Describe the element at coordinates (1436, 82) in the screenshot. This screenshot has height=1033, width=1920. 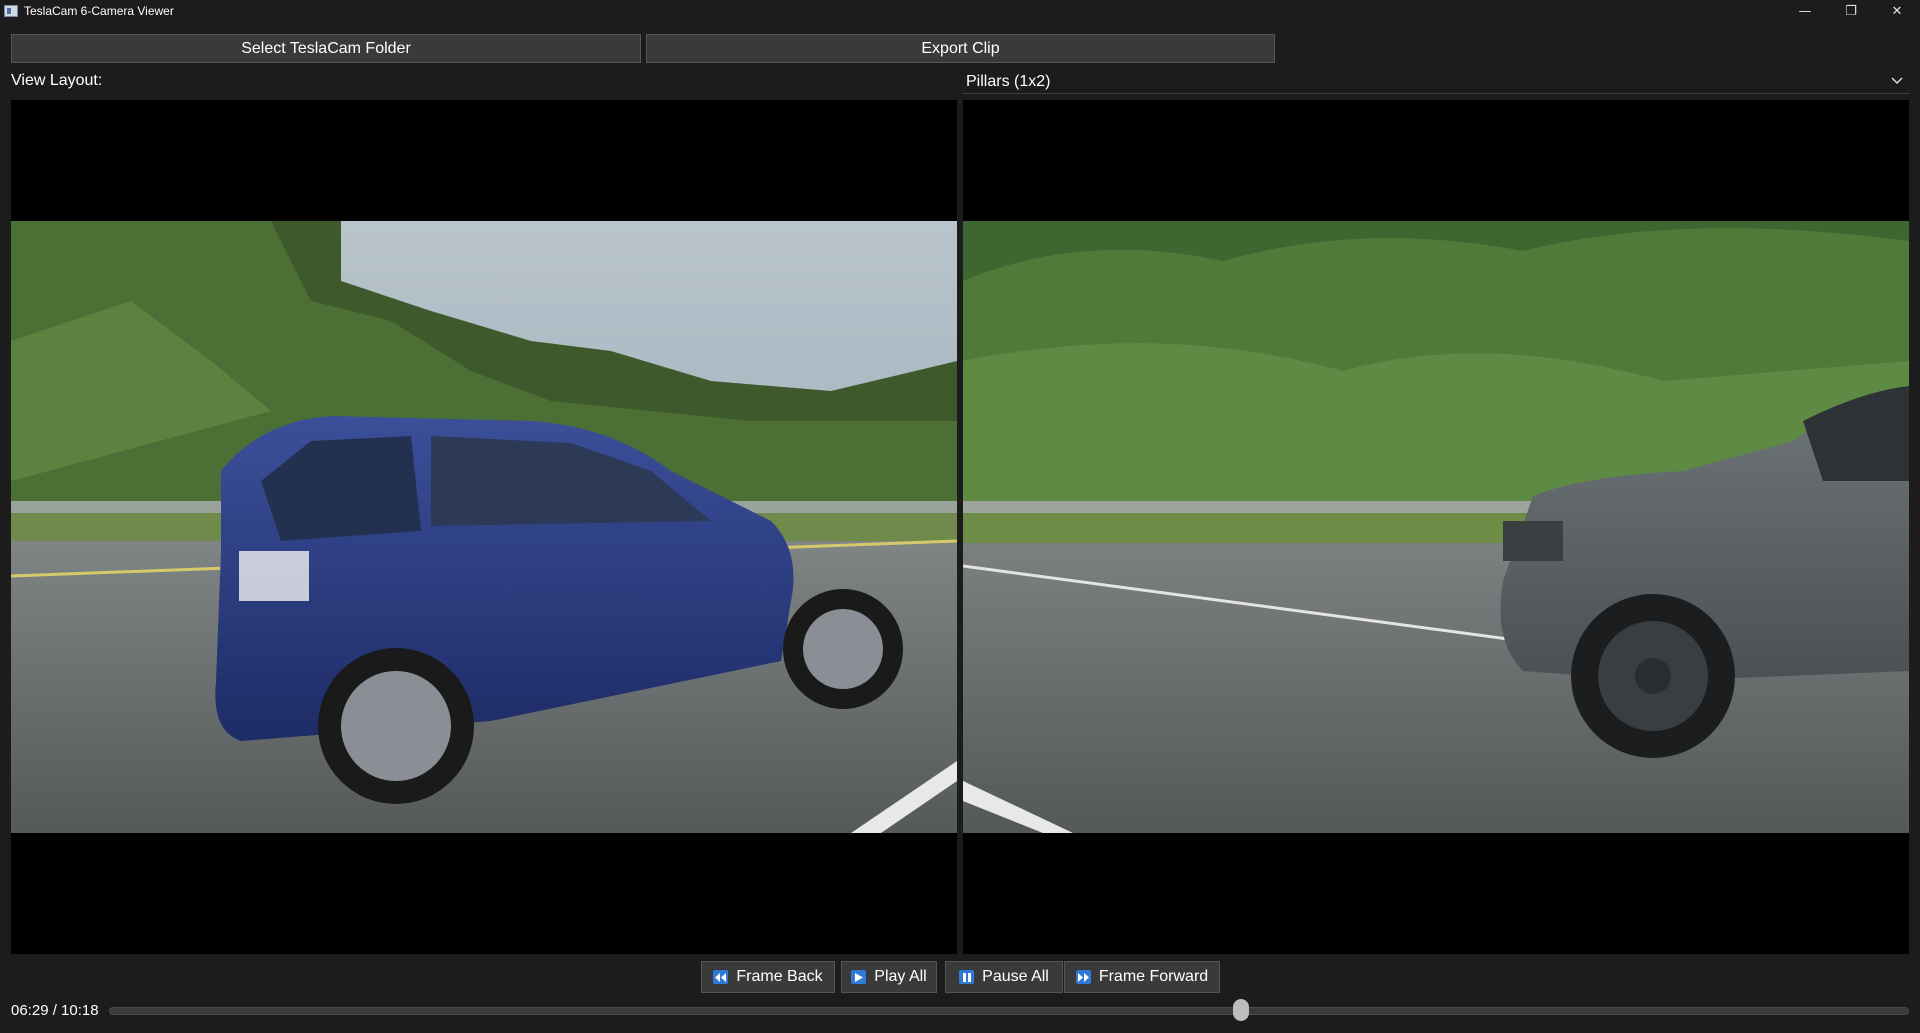
I see `view-layout-select: Pillars (1x2)` at that location.